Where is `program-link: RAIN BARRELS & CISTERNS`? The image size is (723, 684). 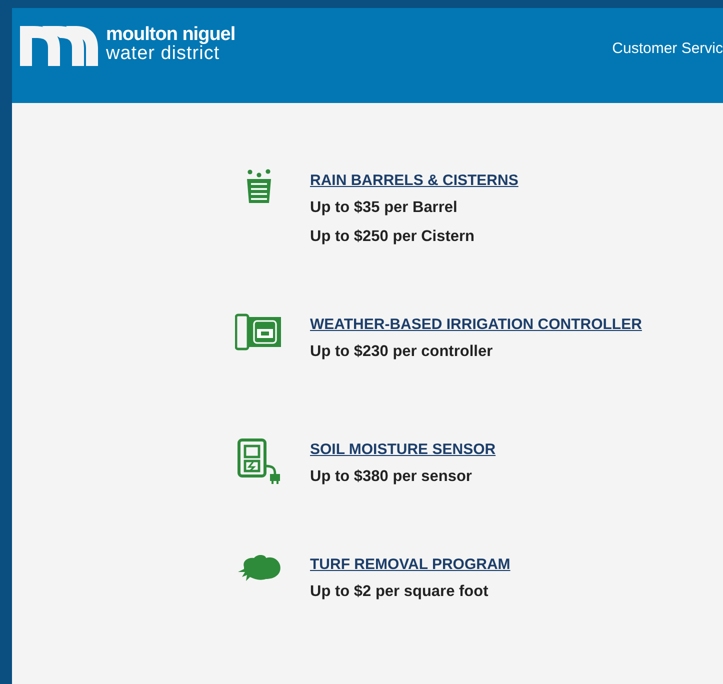 program-link: RAIN BARRELS & CISTERNS is located at coordinates (414, 181).